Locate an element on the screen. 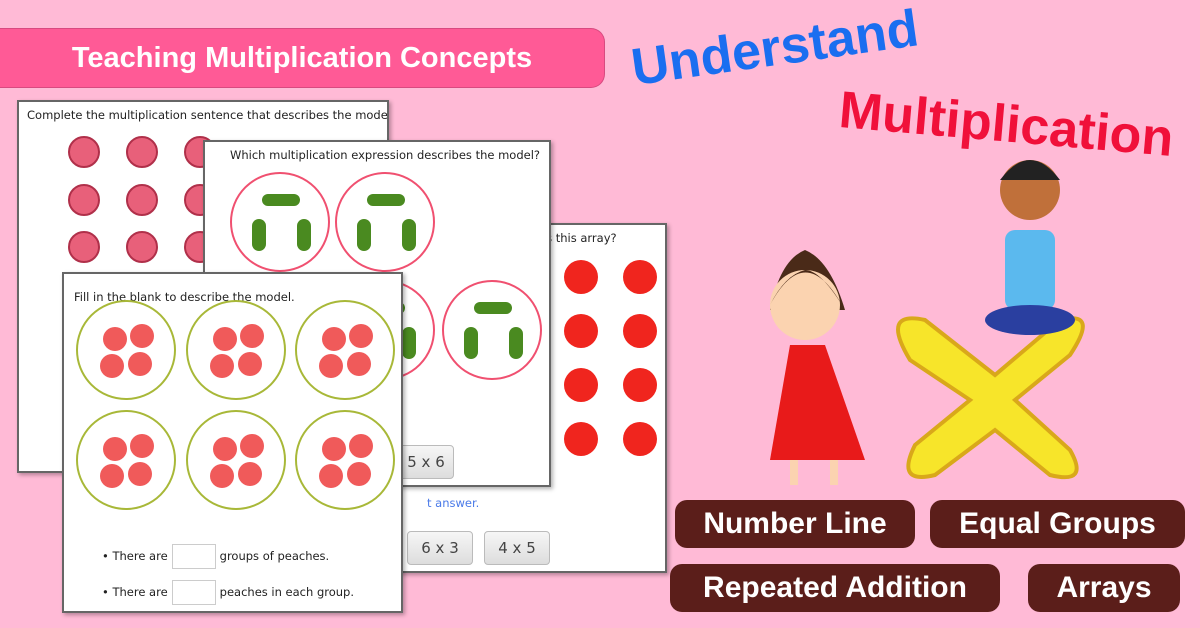 Image resolution: width=1200 pixels, height=628 pixels. each-group-input is located at coordinates (193, 592).